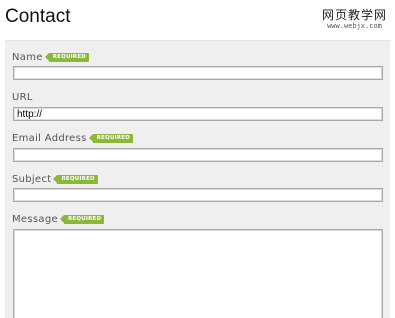 The height and width of the screenshot is (318, 395). Describe the element at coordinates (35, 219) in the screenshot. I see `message-label-text: Message` at that location.